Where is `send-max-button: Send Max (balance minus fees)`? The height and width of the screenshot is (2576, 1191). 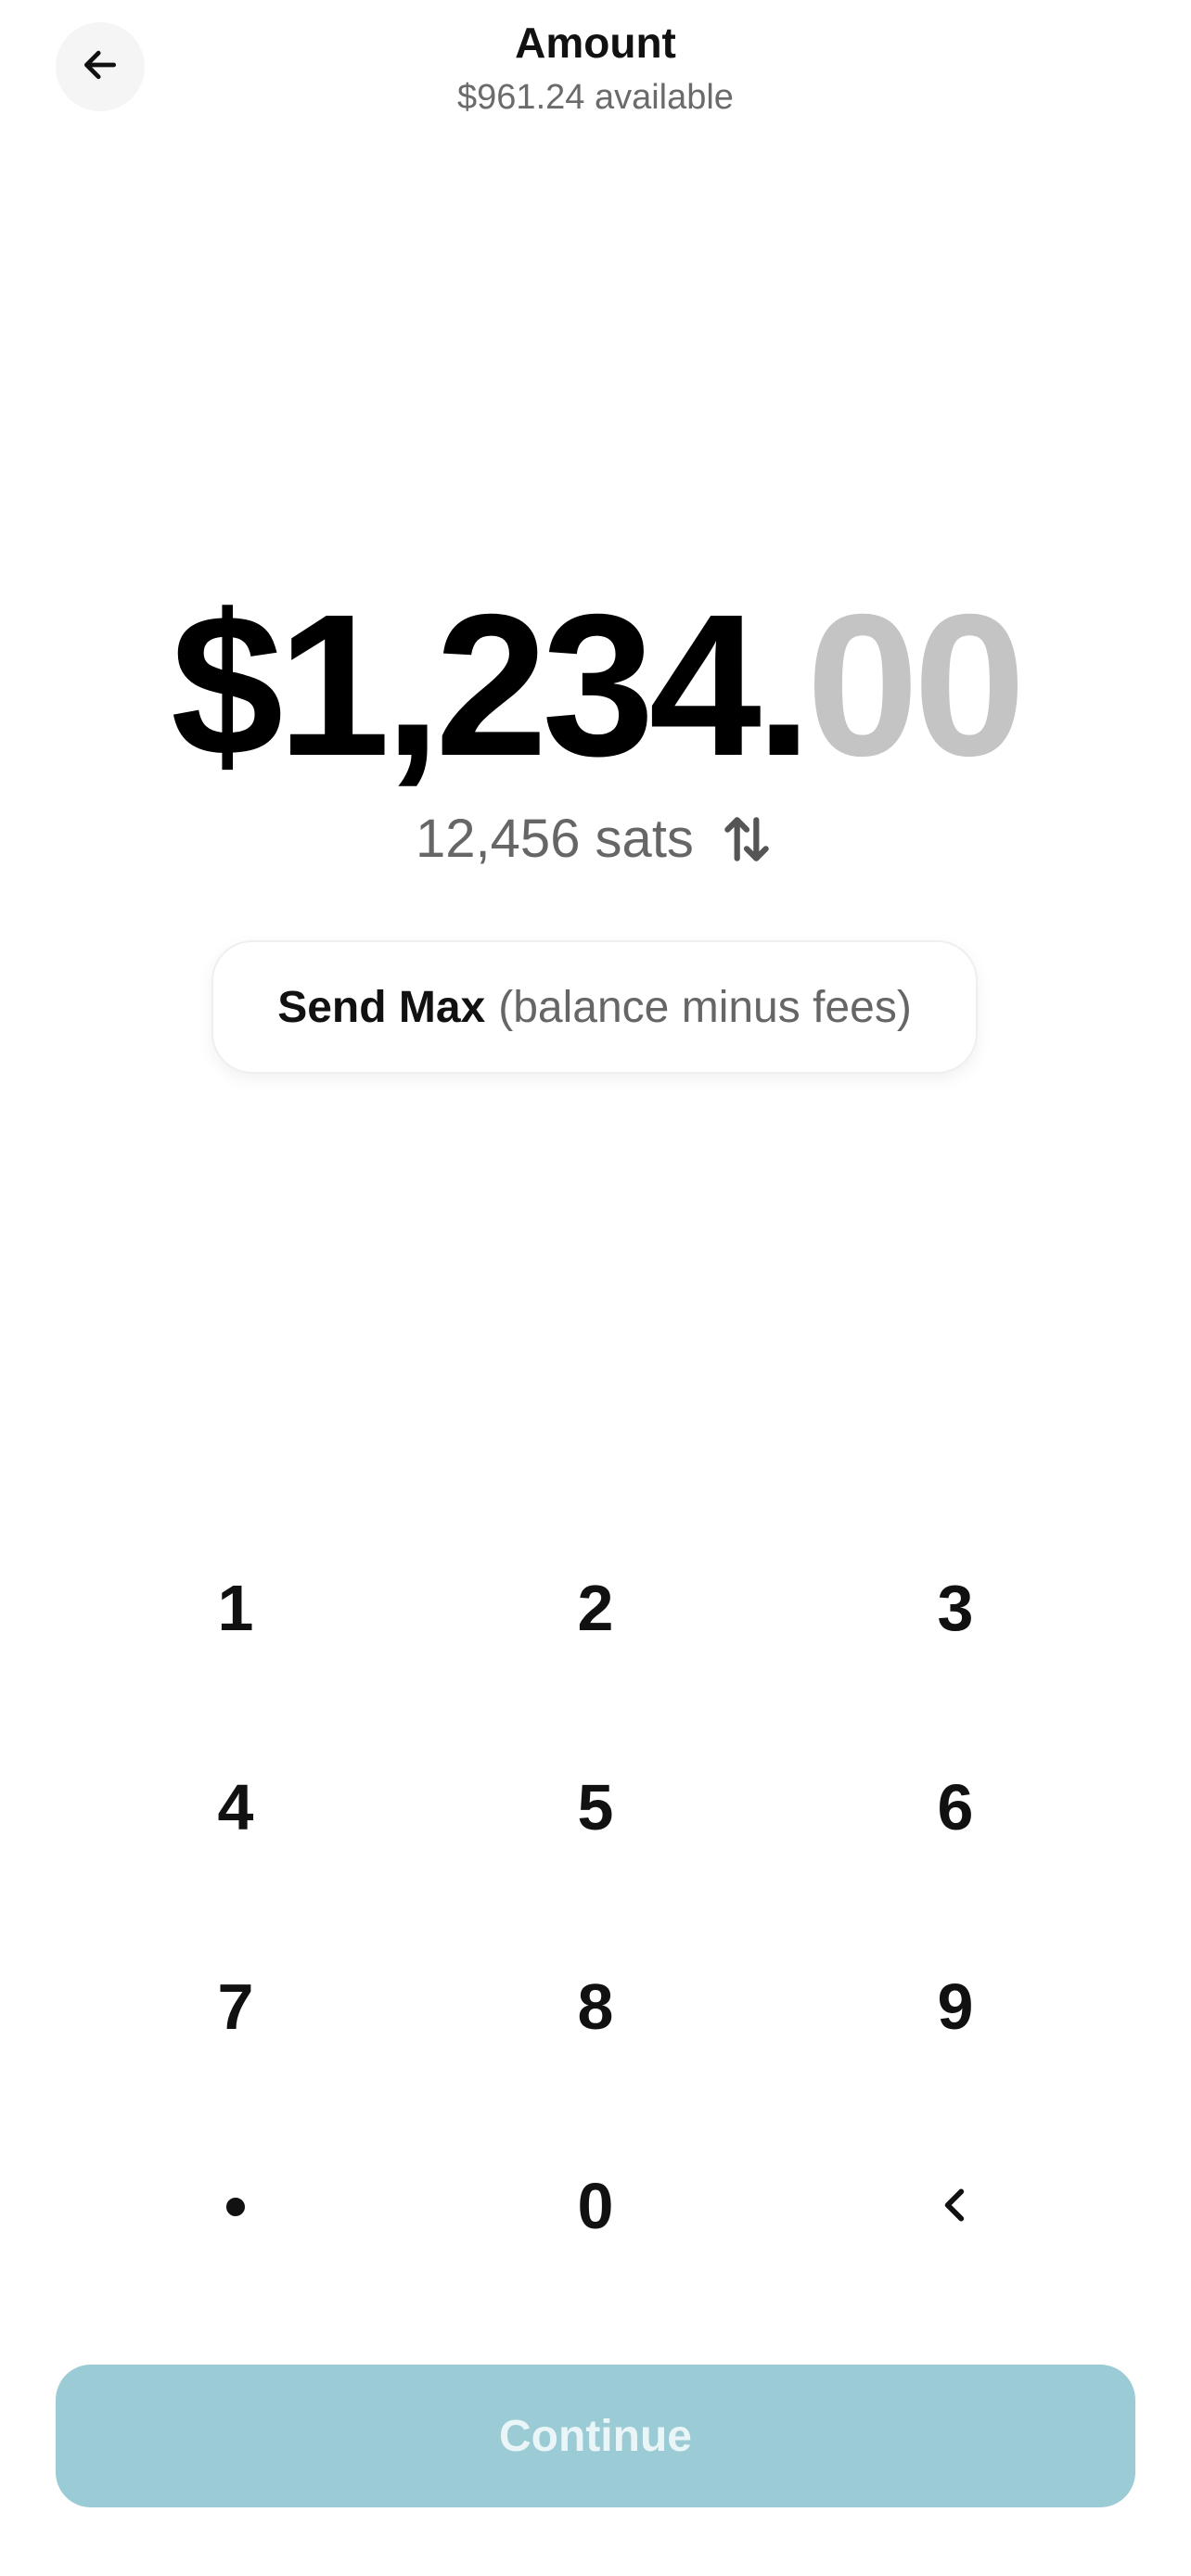
send-max-button: Send Max (balance minus fees) is located at coordinates (594, 1007).